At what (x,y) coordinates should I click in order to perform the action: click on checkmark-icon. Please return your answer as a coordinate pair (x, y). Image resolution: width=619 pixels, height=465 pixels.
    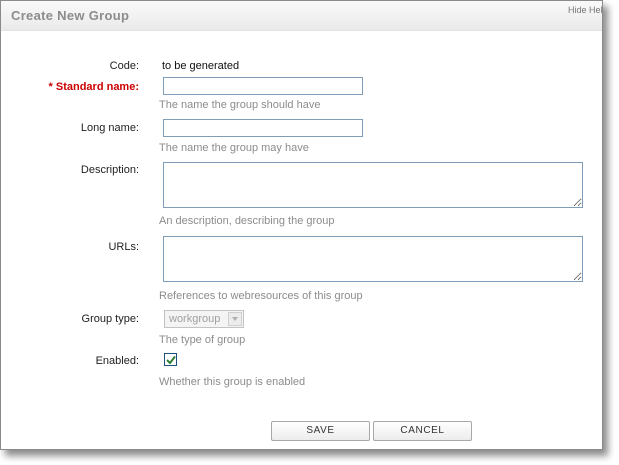
    Looking at the image, I should click on (171, 360).